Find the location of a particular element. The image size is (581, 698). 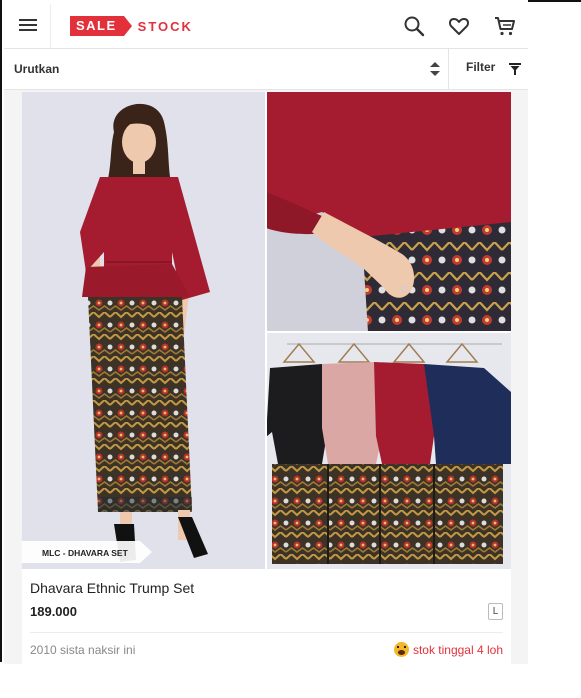

stock-status-text: stok tinggal 4 loh is located at coordinates (457, 649).